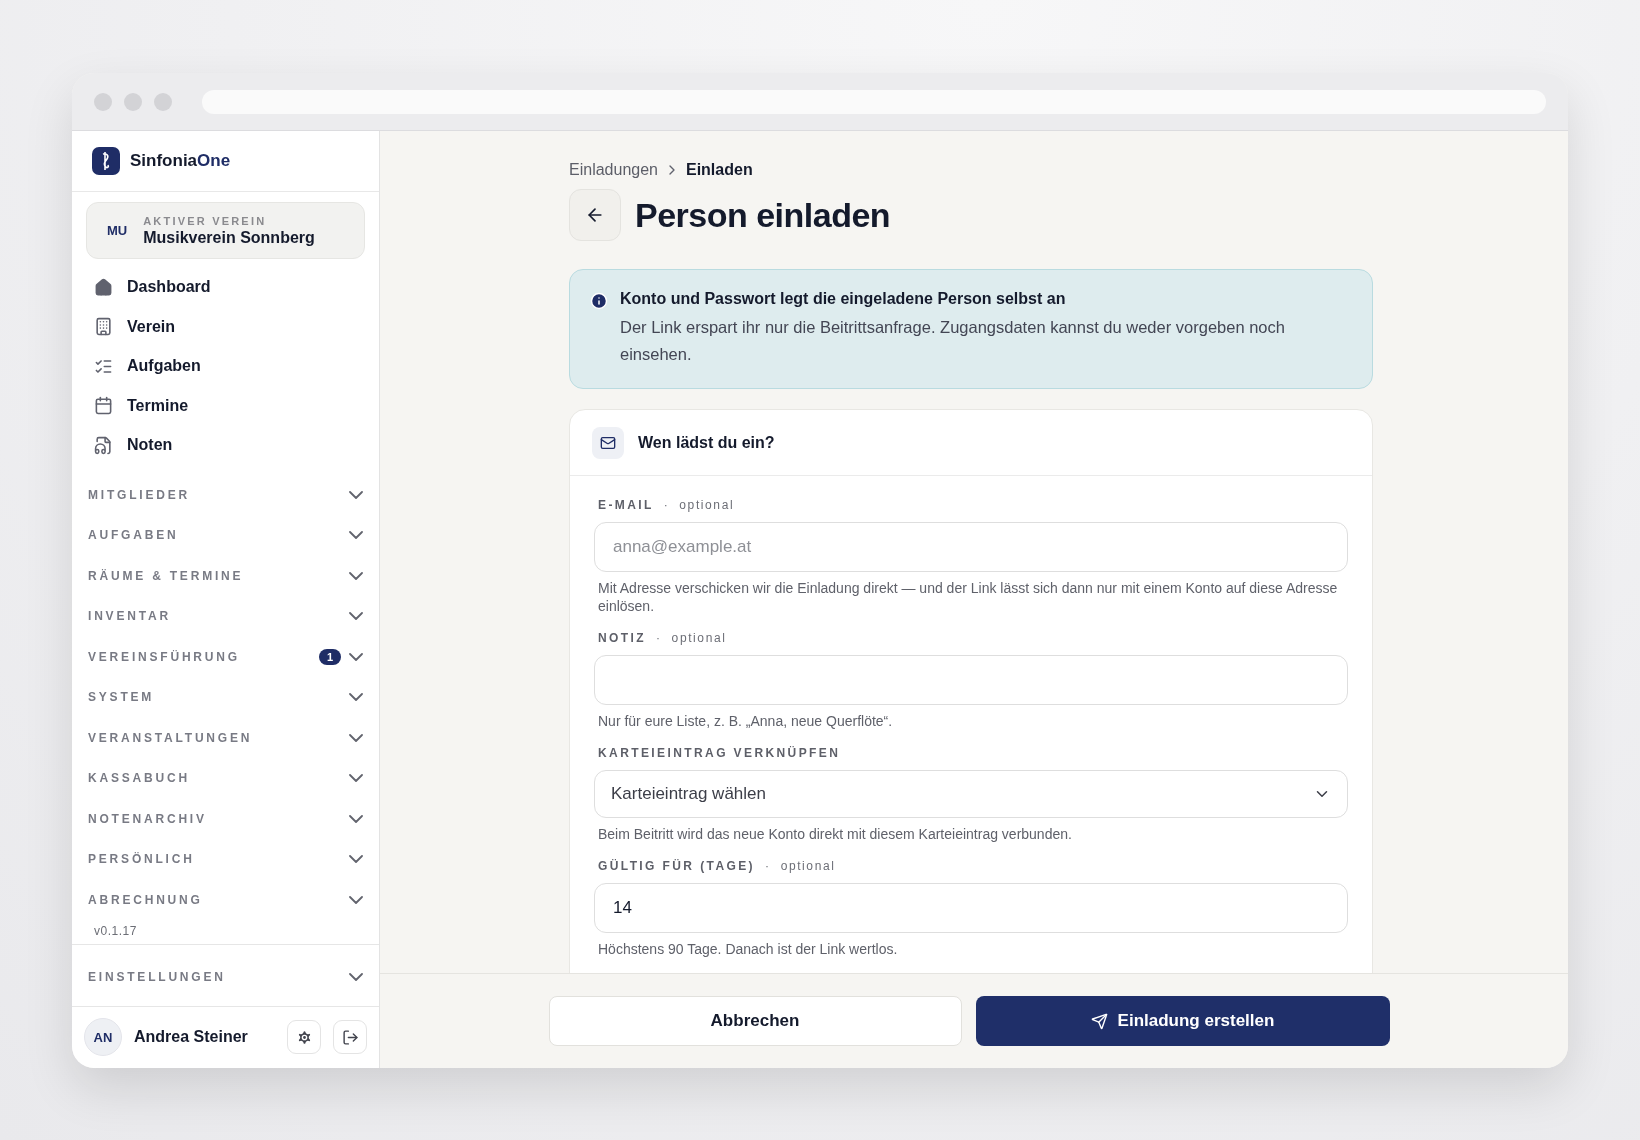 Image resolution: width=1640 pixels, height=1140 pixels. Describe the element at coordinates (157, 977) in the screenshot. I see `section-label: EINSTELLUNGEN` at that location.